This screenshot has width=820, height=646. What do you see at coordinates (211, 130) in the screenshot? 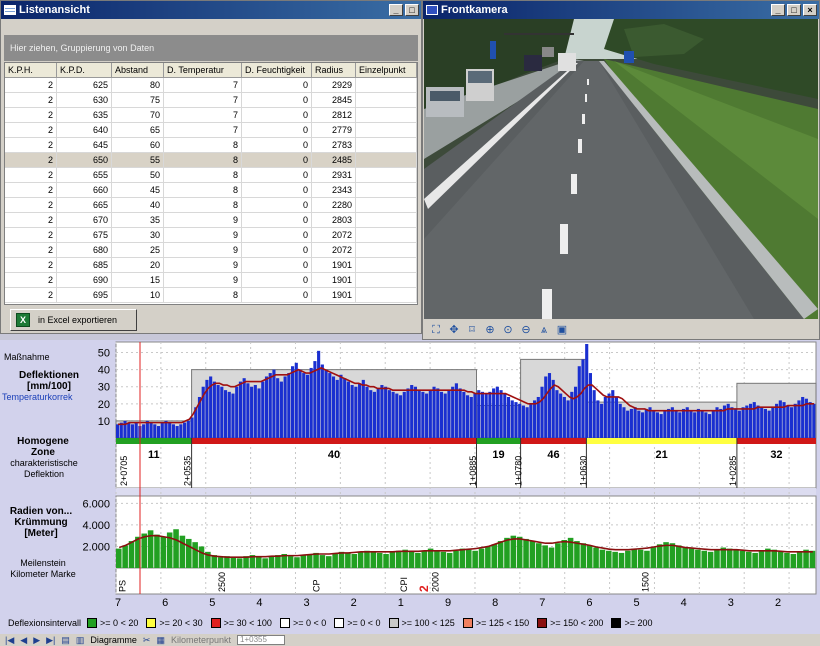
I see `table-row: 2 640 65 7 0 2779` at bounding box center [211, 130].